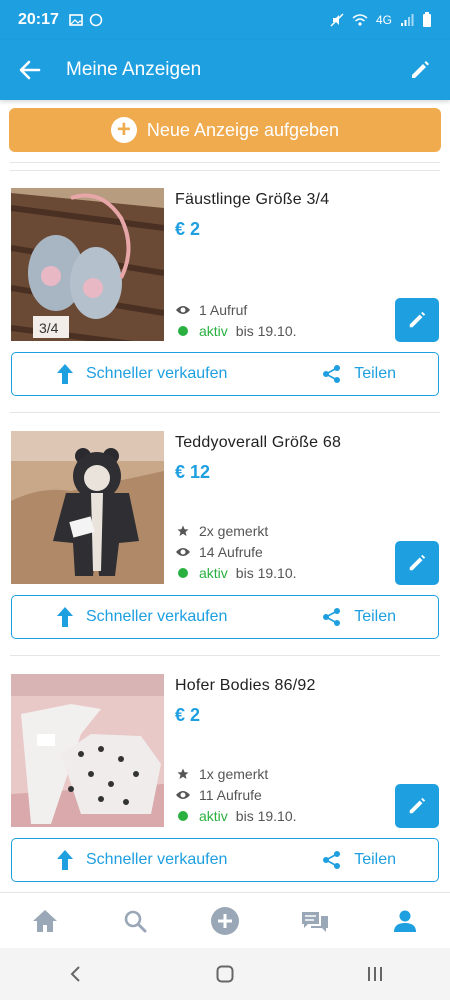  I want to click on recents-icon, so click(375, 974).